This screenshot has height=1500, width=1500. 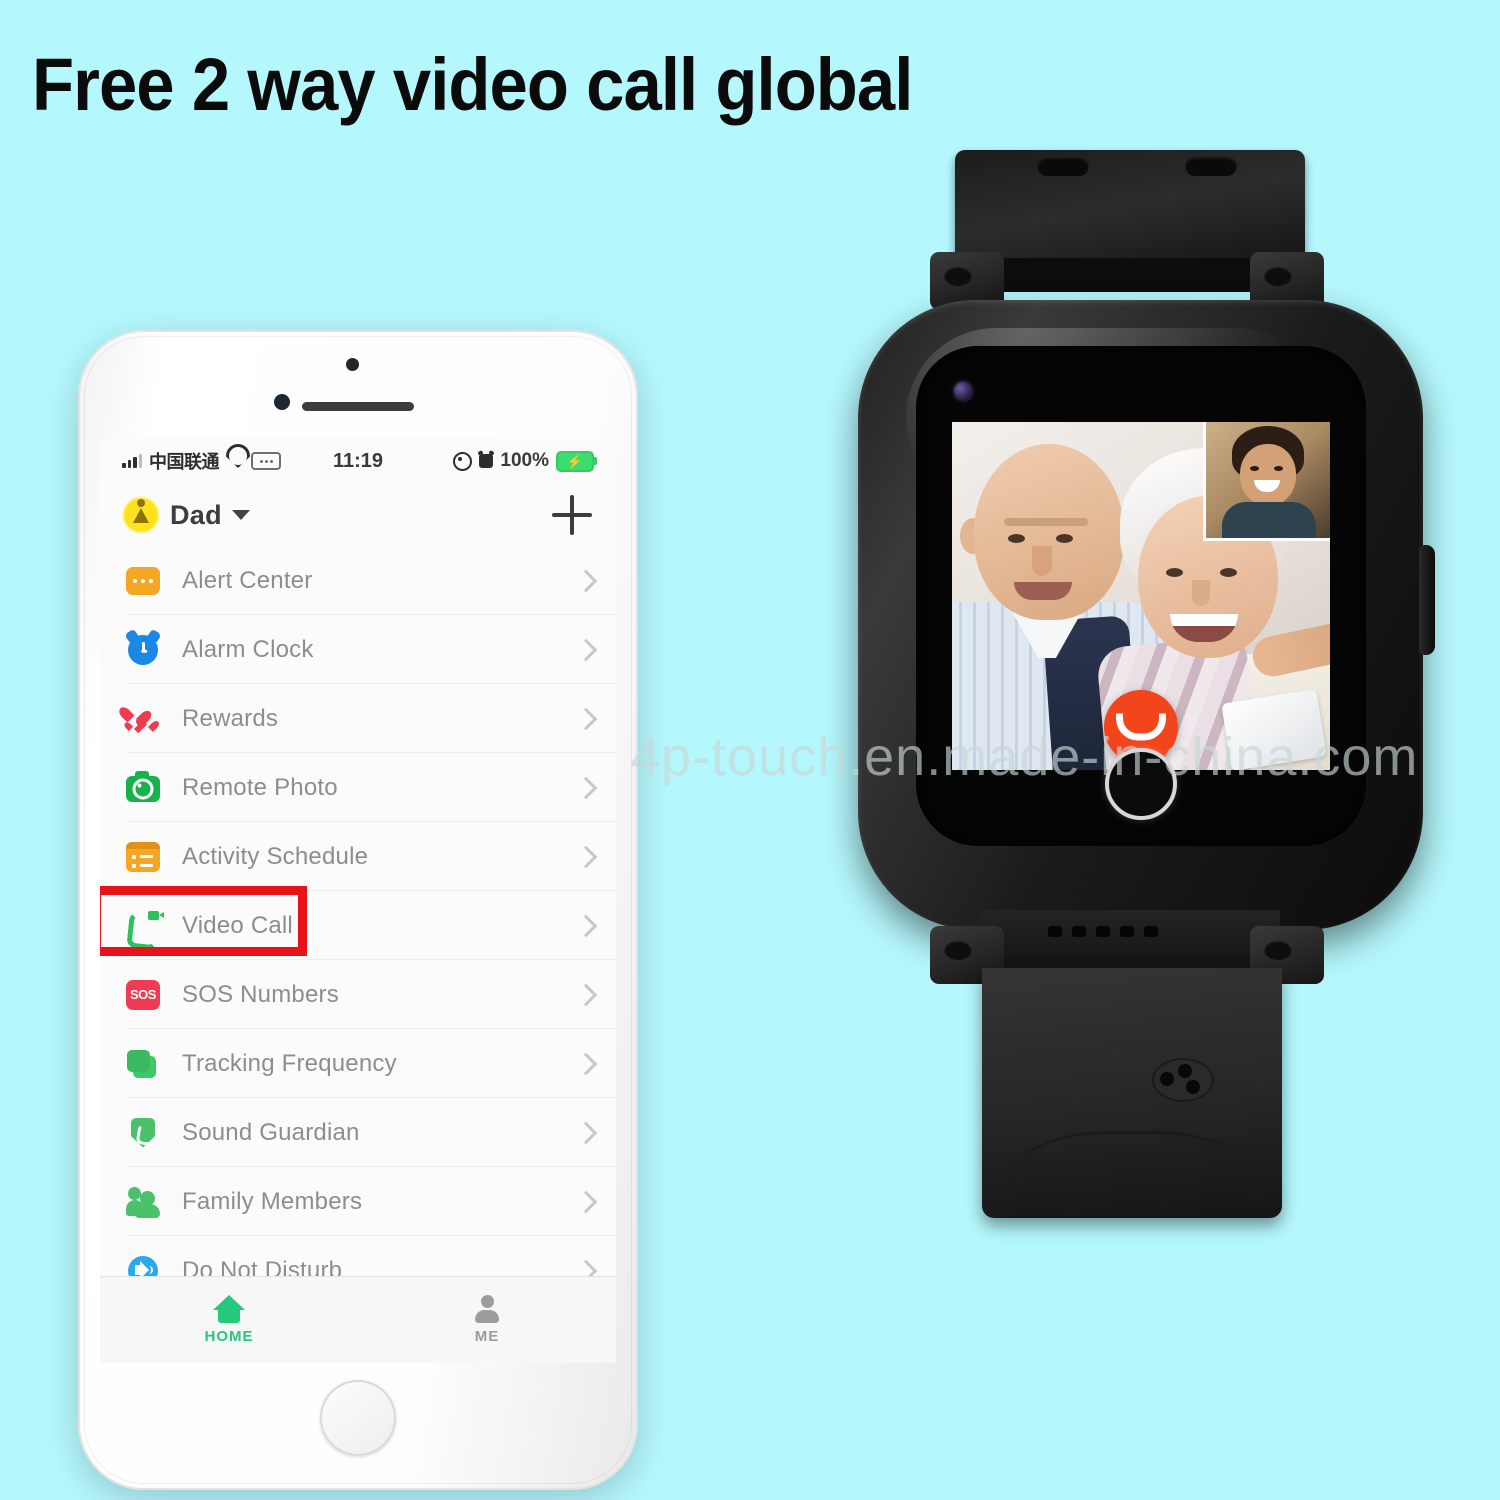 I want to click on hearts-icon, so click(x=143, y=719).